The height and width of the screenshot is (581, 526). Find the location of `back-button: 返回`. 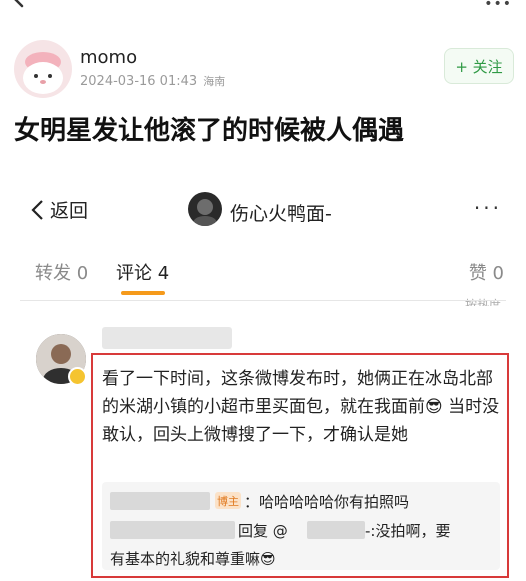

back-button: 返回 is located at coordinates (59, 209).